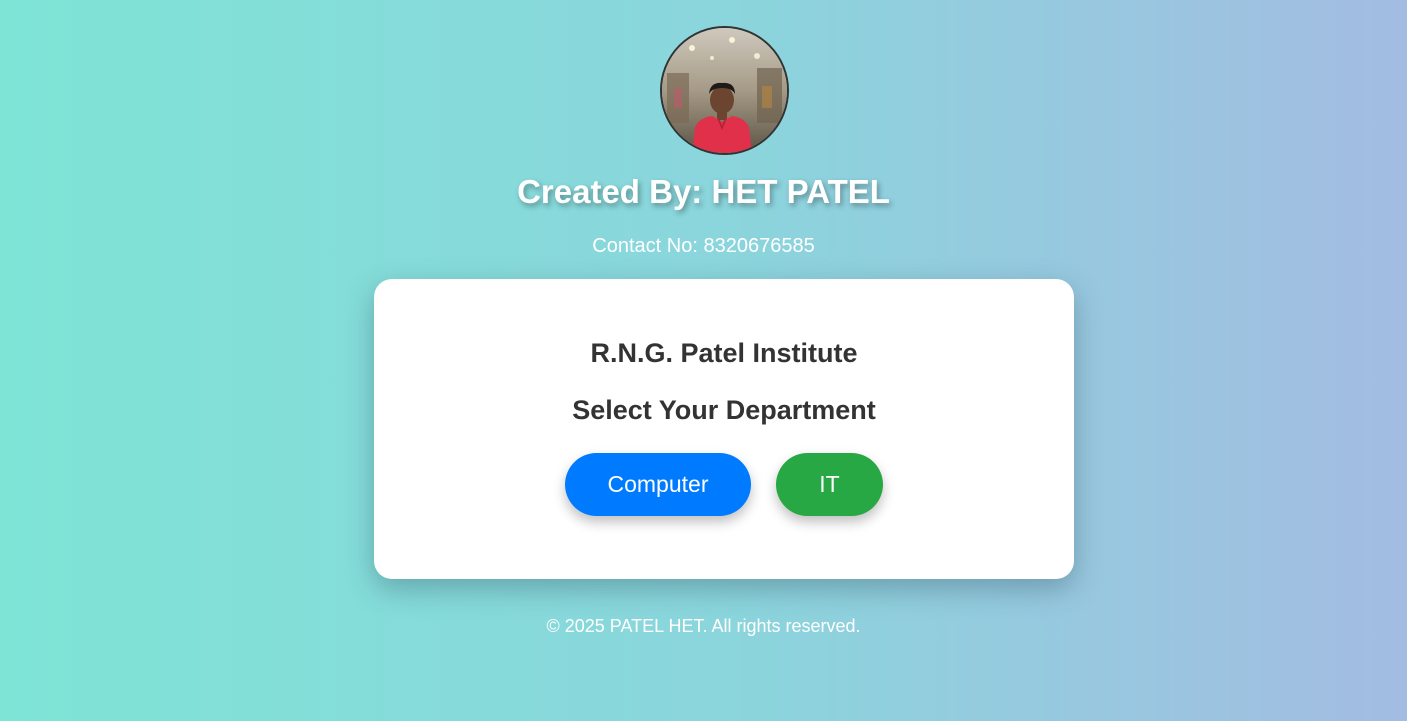 This screenshot has height=721, width=1407. Describe the element at coordinates (703, 246) in the screenshot. I see `contact-number: Contact No: 8320676585` at that location.